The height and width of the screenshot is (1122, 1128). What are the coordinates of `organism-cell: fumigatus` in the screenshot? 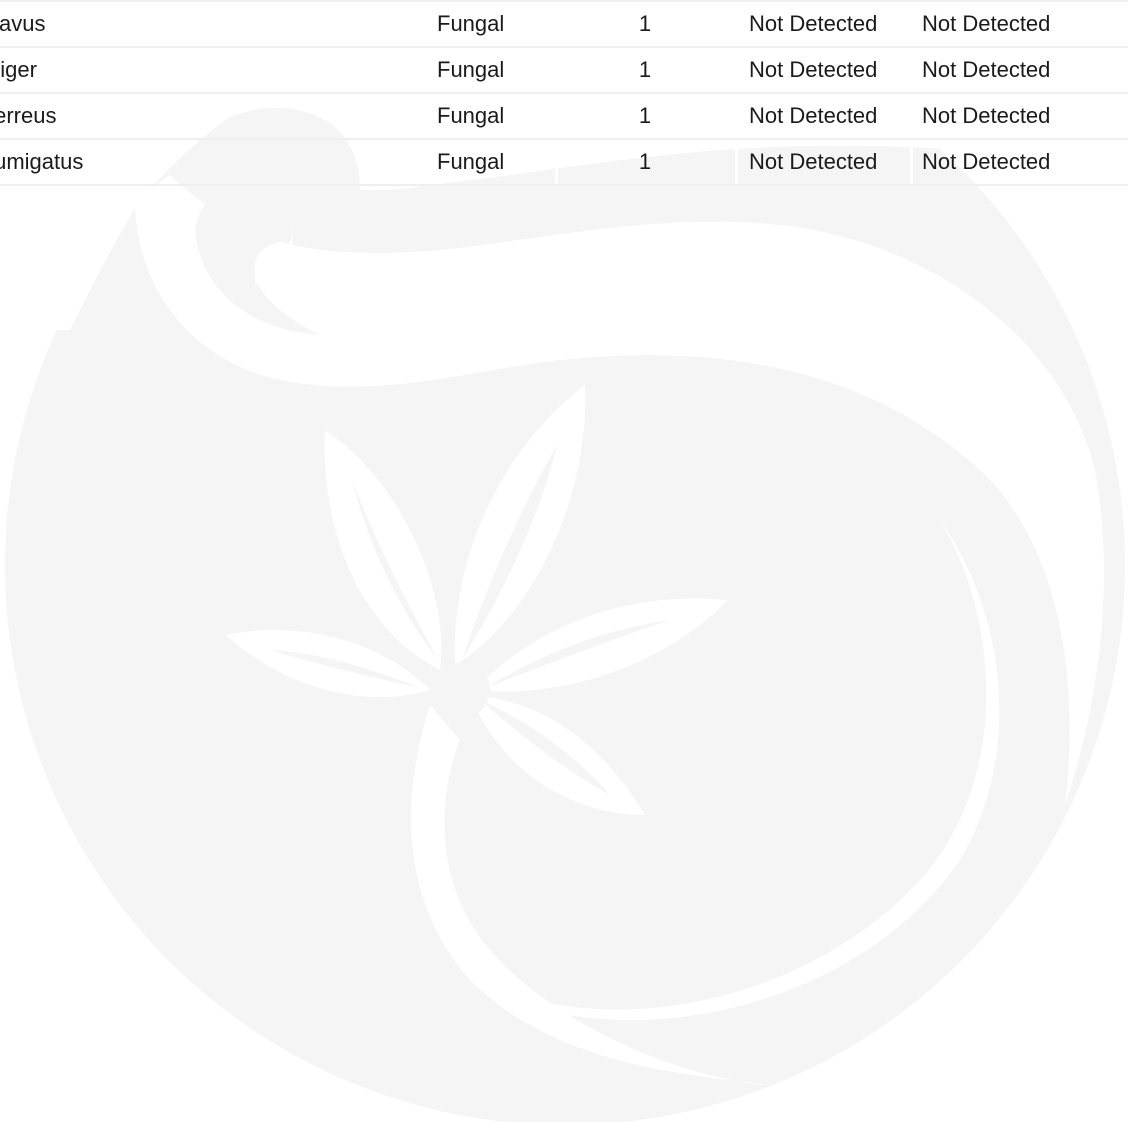 It's located at (190, 162).